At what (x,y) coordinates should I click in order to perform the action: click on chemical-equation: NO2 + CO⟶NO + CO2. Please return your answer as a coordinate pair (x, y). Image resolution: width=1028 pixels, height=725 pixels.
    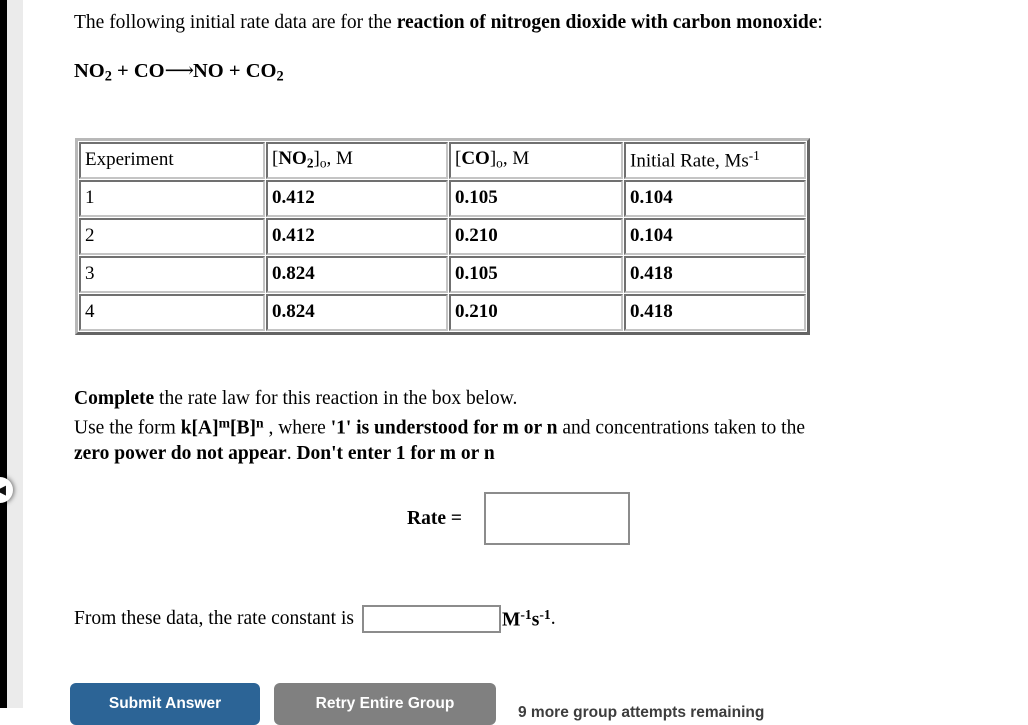
    Looking at the image, I should click on (179, 72).